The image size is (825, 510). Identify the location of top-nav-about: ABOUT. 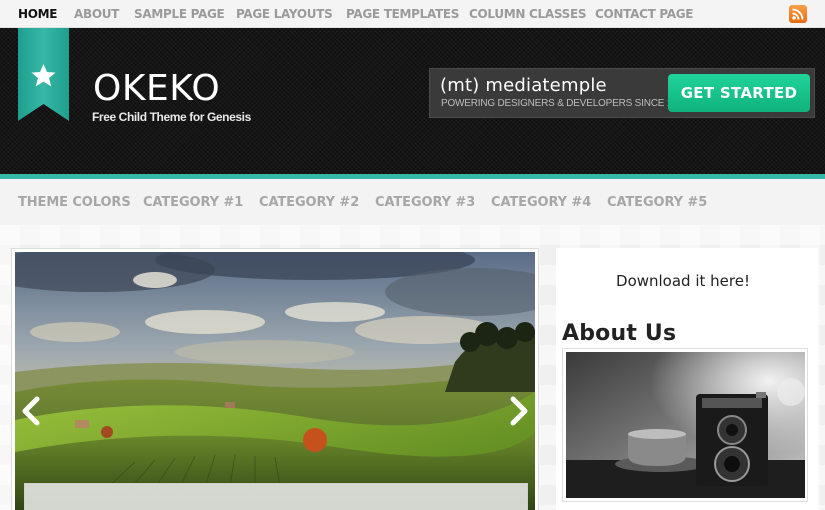
(96, 14).